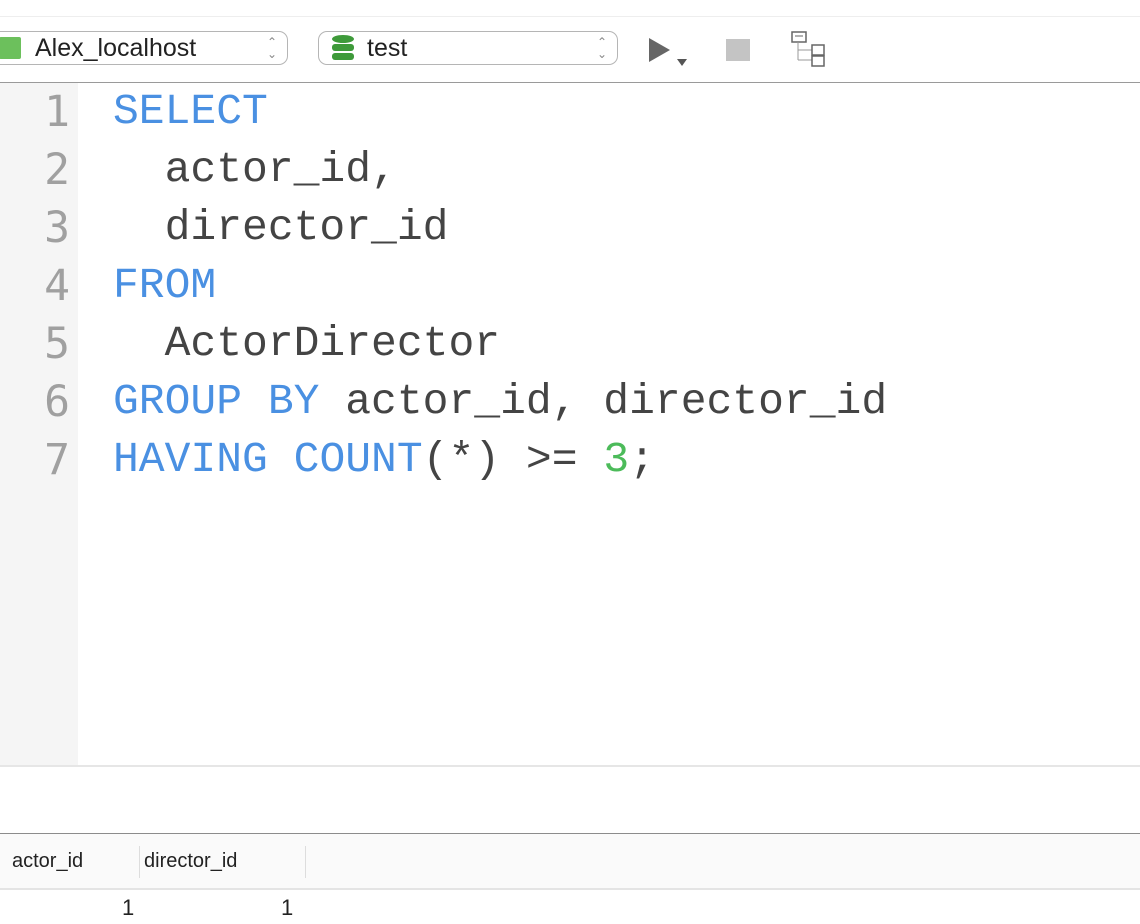 The height and width of the screenshot is (924, 1140). What do you see at coordinates (57, 286) in the screenshot?
I see `line-number: 4` at bounding box center [57, 286].